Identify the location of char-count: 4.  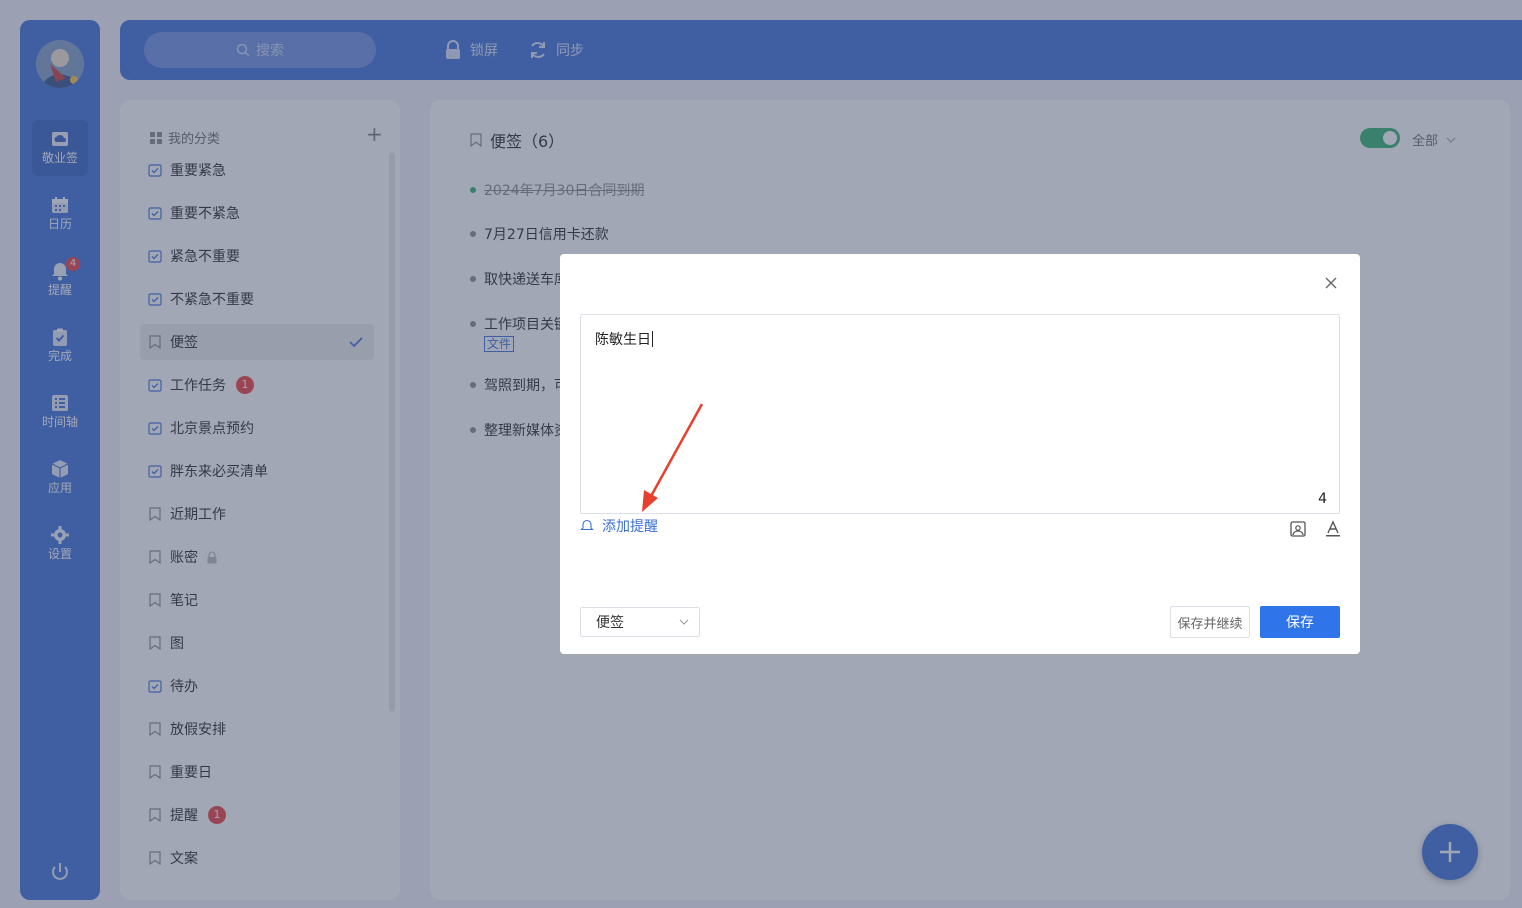
(1322, 499).